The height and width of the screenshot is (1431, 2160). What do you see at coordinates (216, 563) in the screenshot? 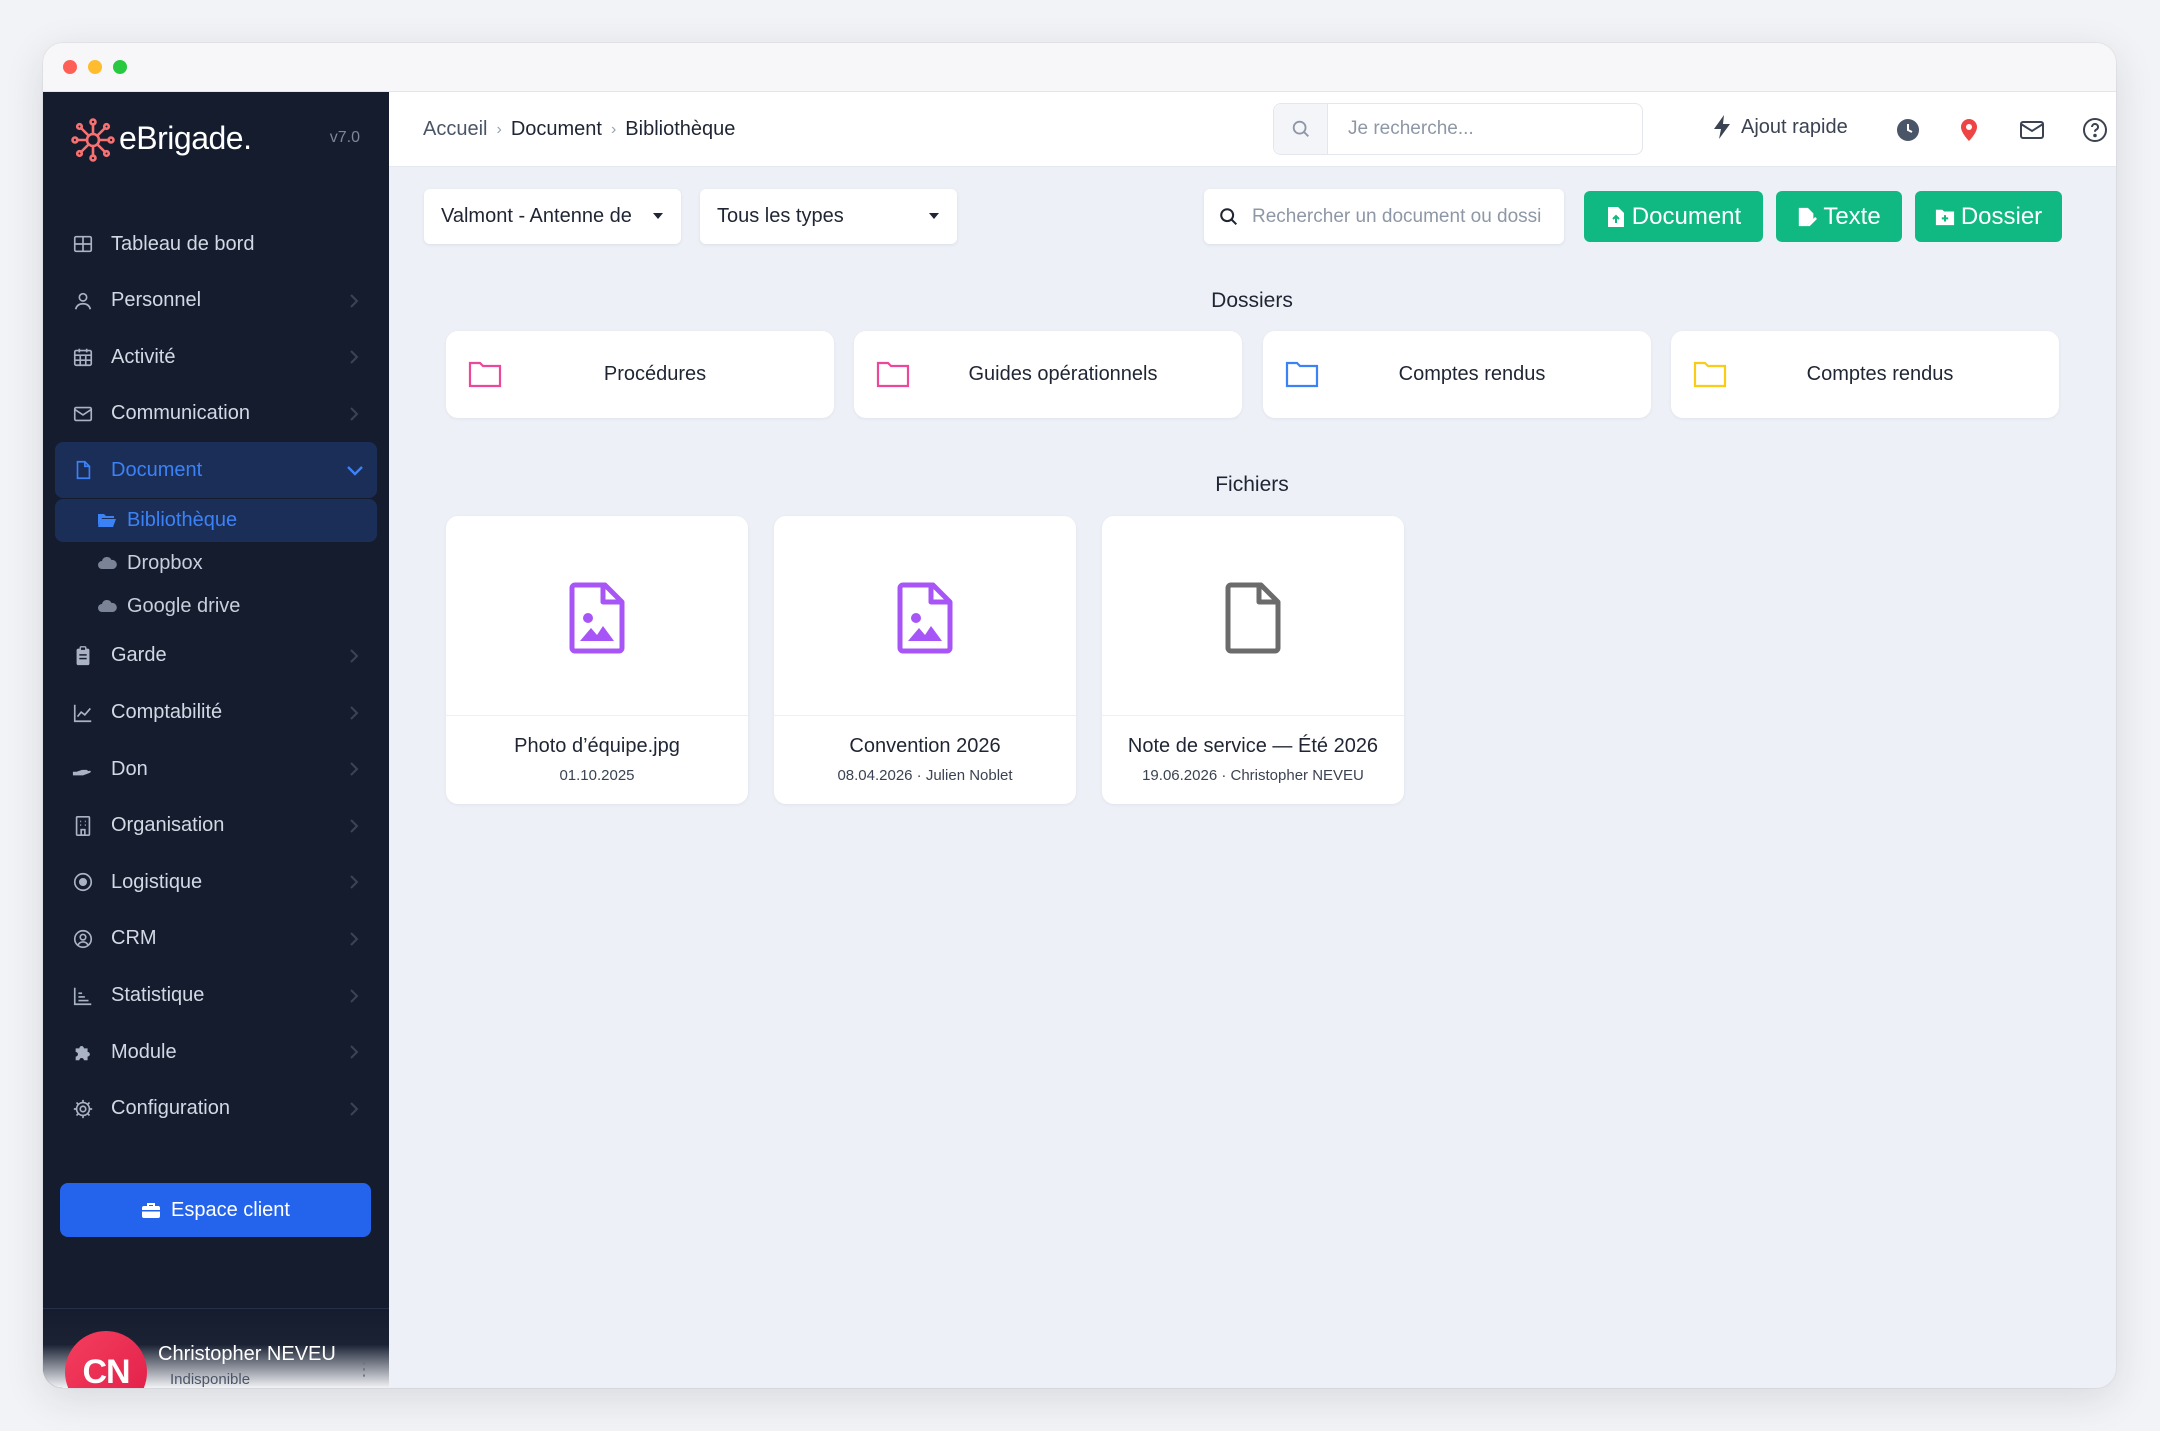
I see `sidebar-subitem-dropbox: Dropbox` at bounding box center [216, 563].